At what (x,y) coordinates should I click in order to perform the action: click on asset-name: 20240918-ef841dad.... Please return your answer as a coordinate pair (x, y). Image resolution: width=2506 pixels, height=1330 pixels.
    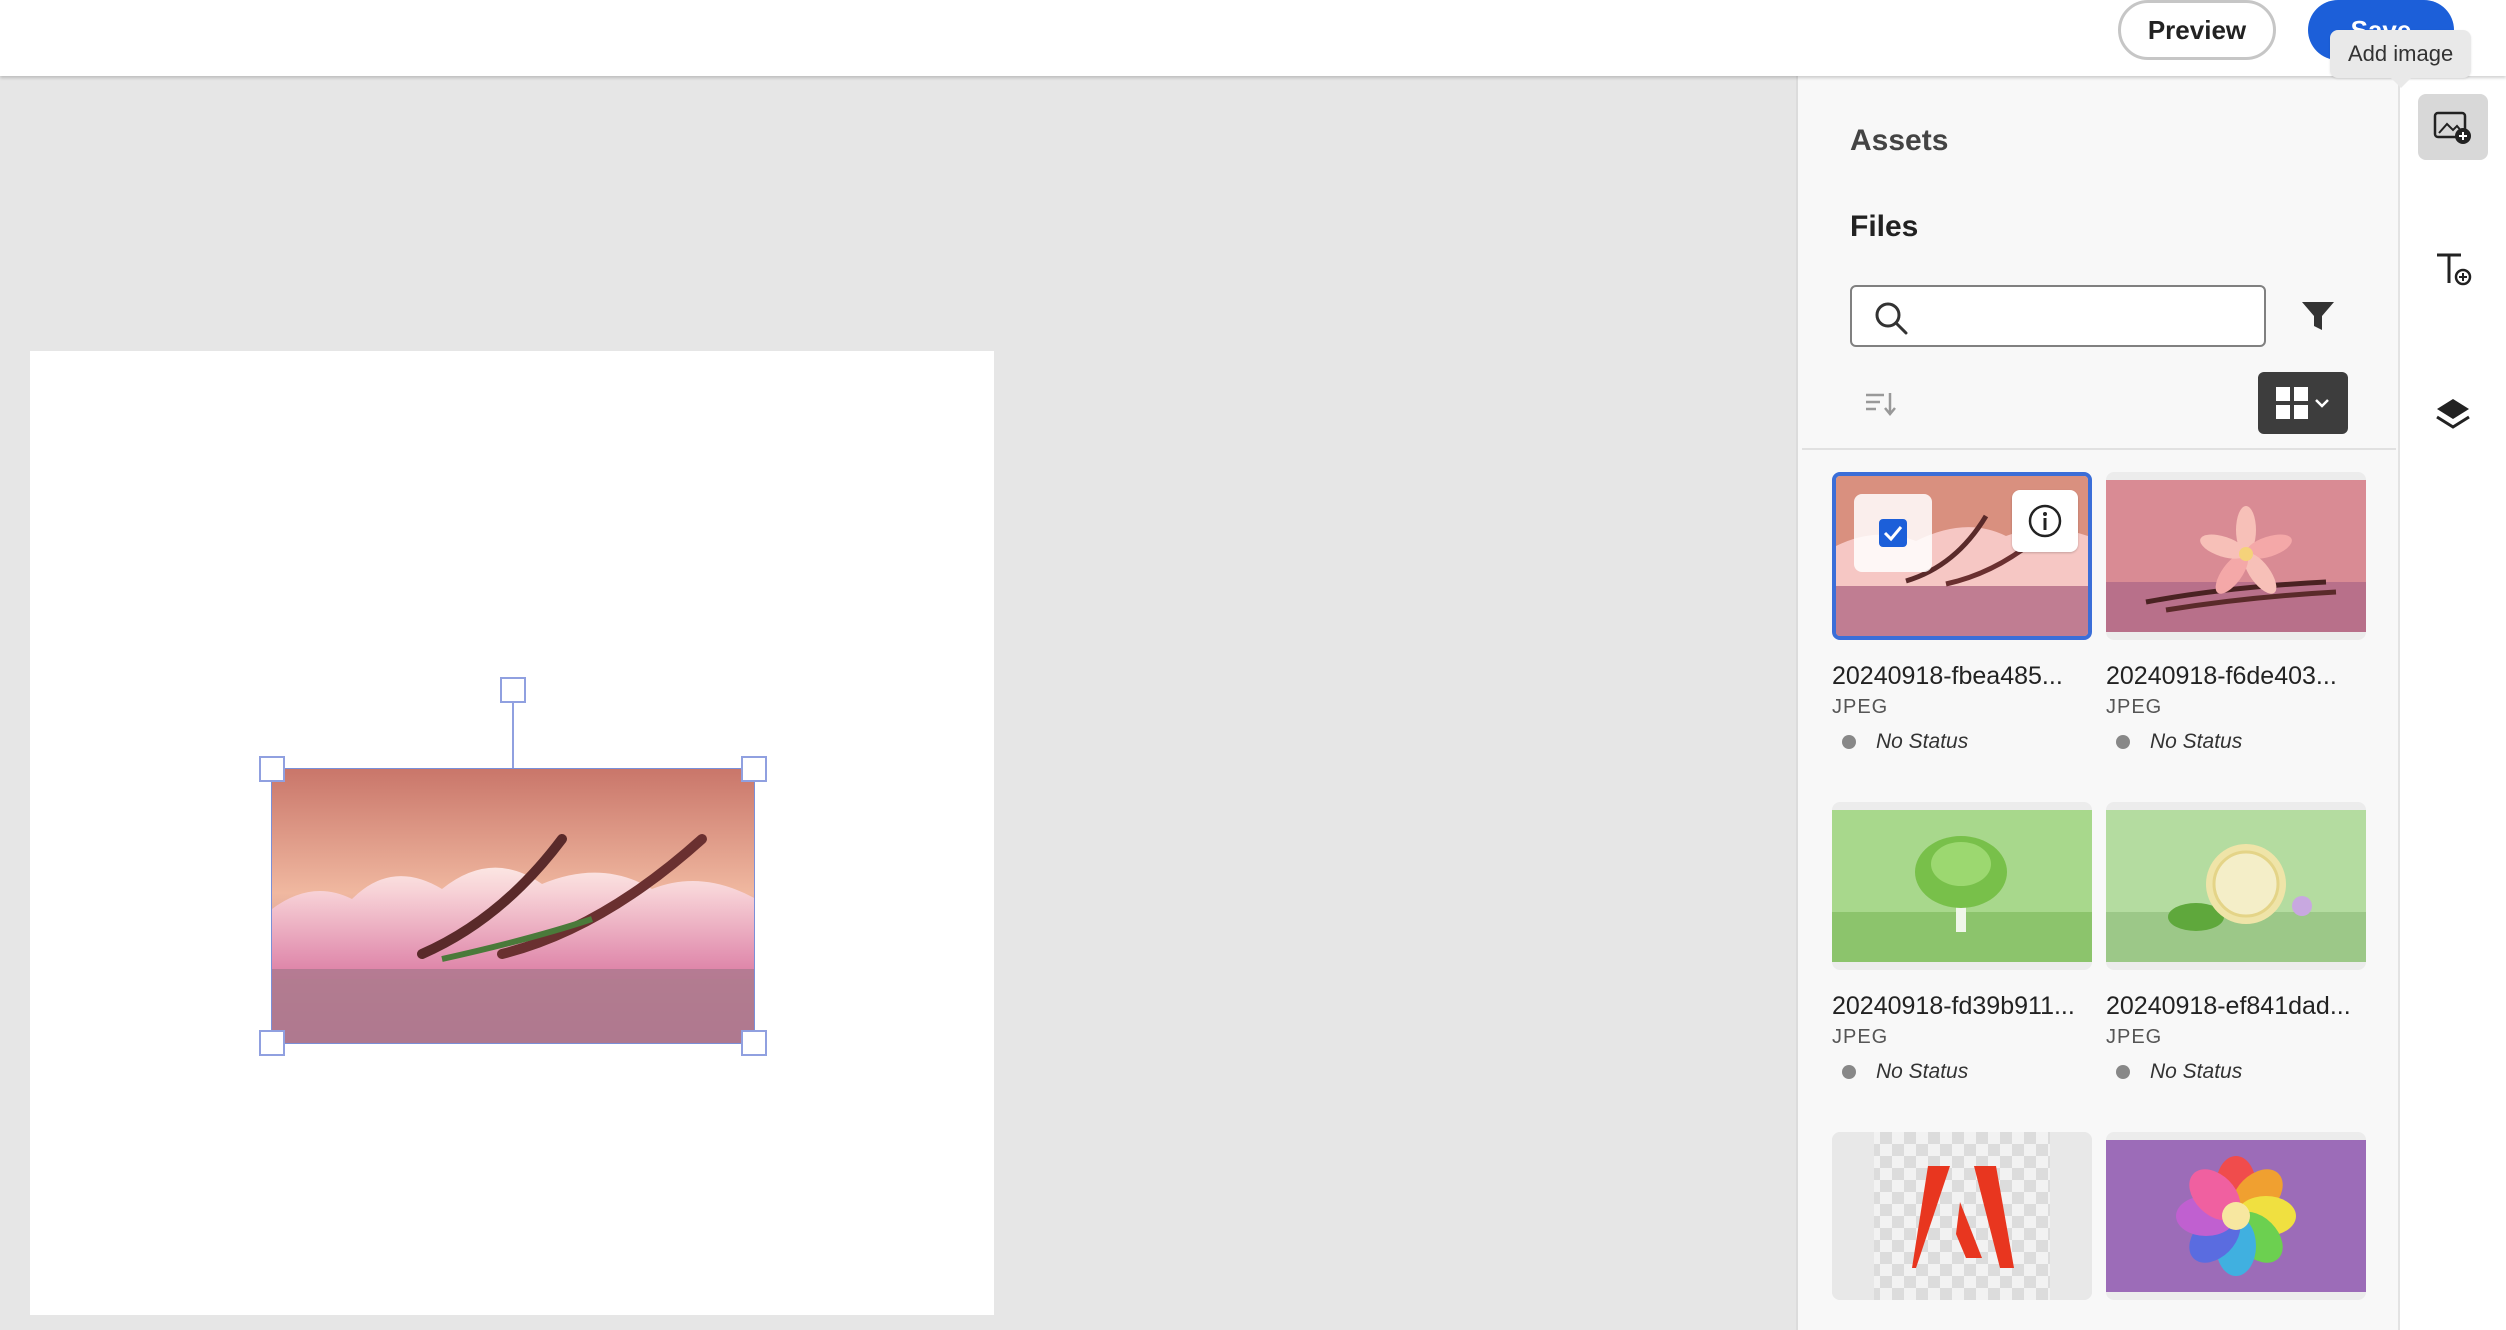
    Looking at the image, I should click on (2228, 1006).